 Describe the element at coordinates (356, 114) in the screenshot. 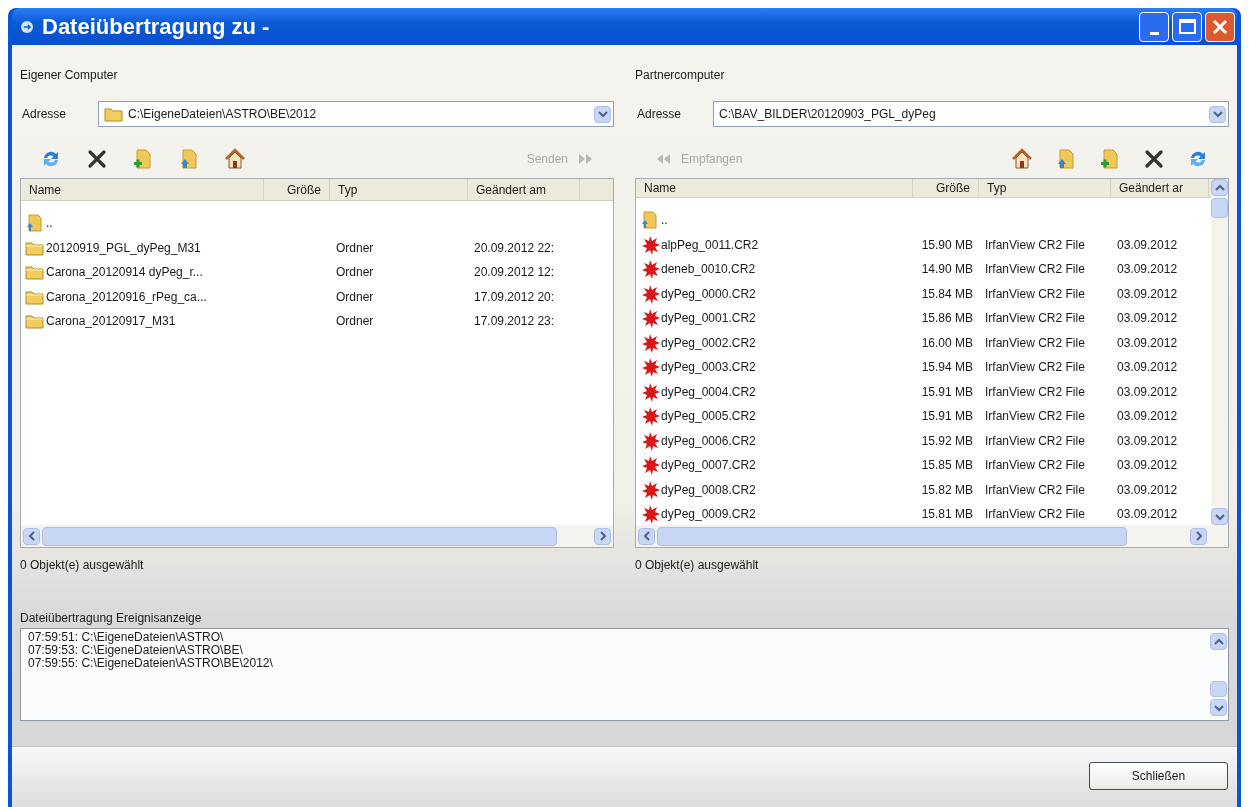

I see `address-combo: C:\EigeneDateien\ASTRO\BE\2012` at that location.